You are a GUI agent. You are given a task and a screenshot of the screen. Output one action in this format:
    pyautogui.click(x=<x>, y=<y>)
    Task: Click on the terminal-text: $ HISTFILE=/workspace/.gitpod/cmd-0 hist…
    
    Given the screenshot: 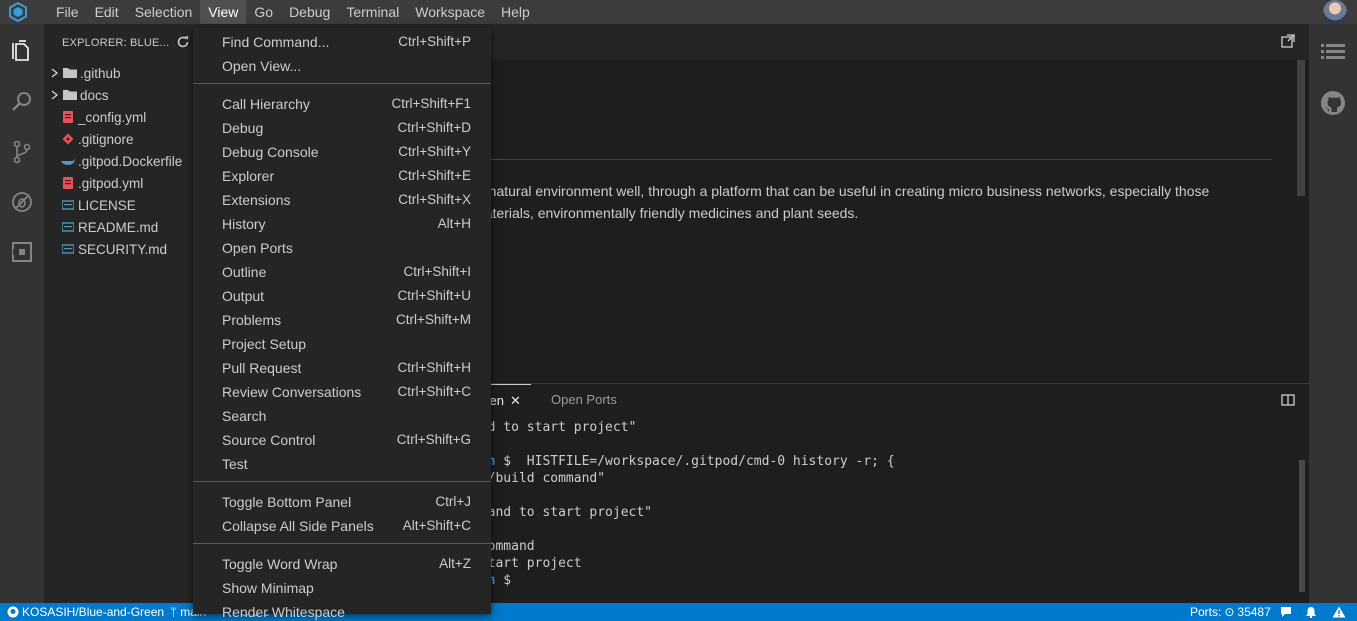 What is the action you would take?
    pyautogui.click(x=695, y=461)
    